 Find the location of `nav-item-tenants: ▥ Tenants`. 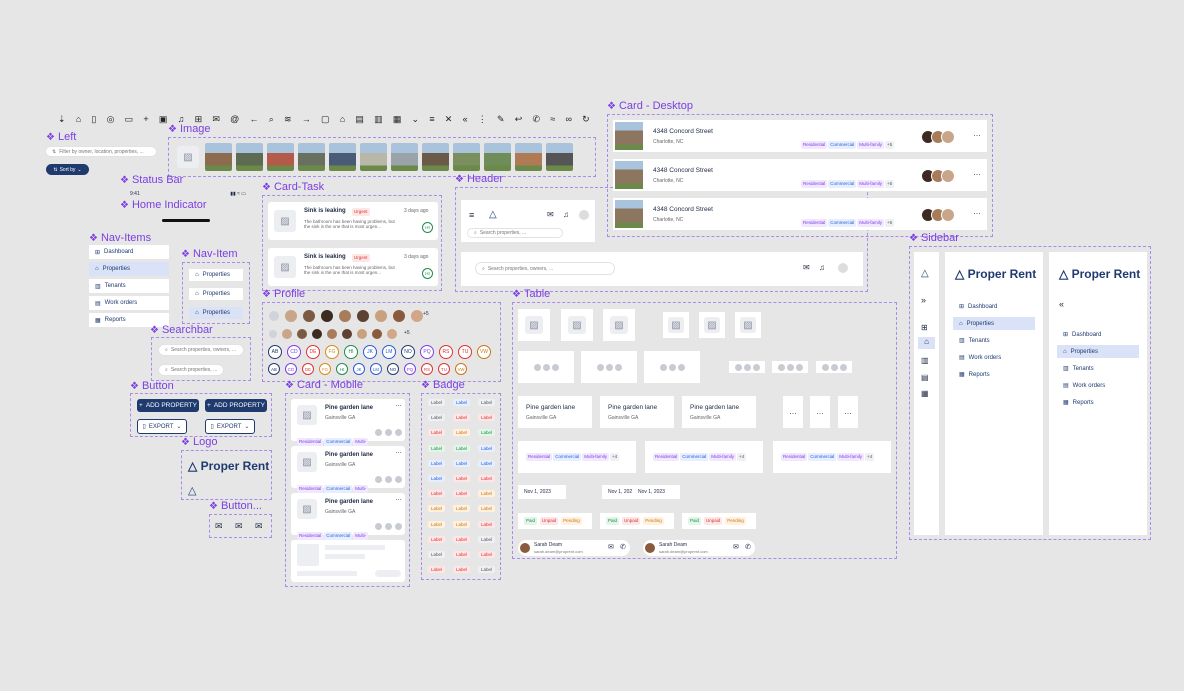

nav-item-tenants: ▥ Tenants is located at coordinates (129, 286).